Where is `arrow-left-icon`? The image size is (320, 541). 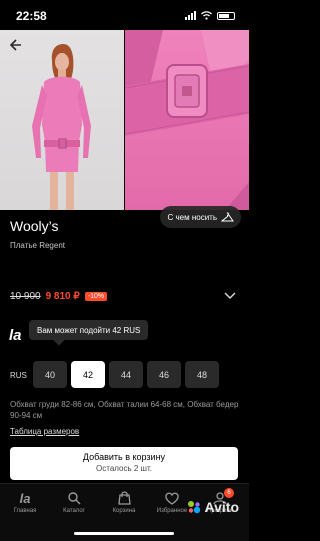
arrow-left-icon is located at coordinates (15, 45).